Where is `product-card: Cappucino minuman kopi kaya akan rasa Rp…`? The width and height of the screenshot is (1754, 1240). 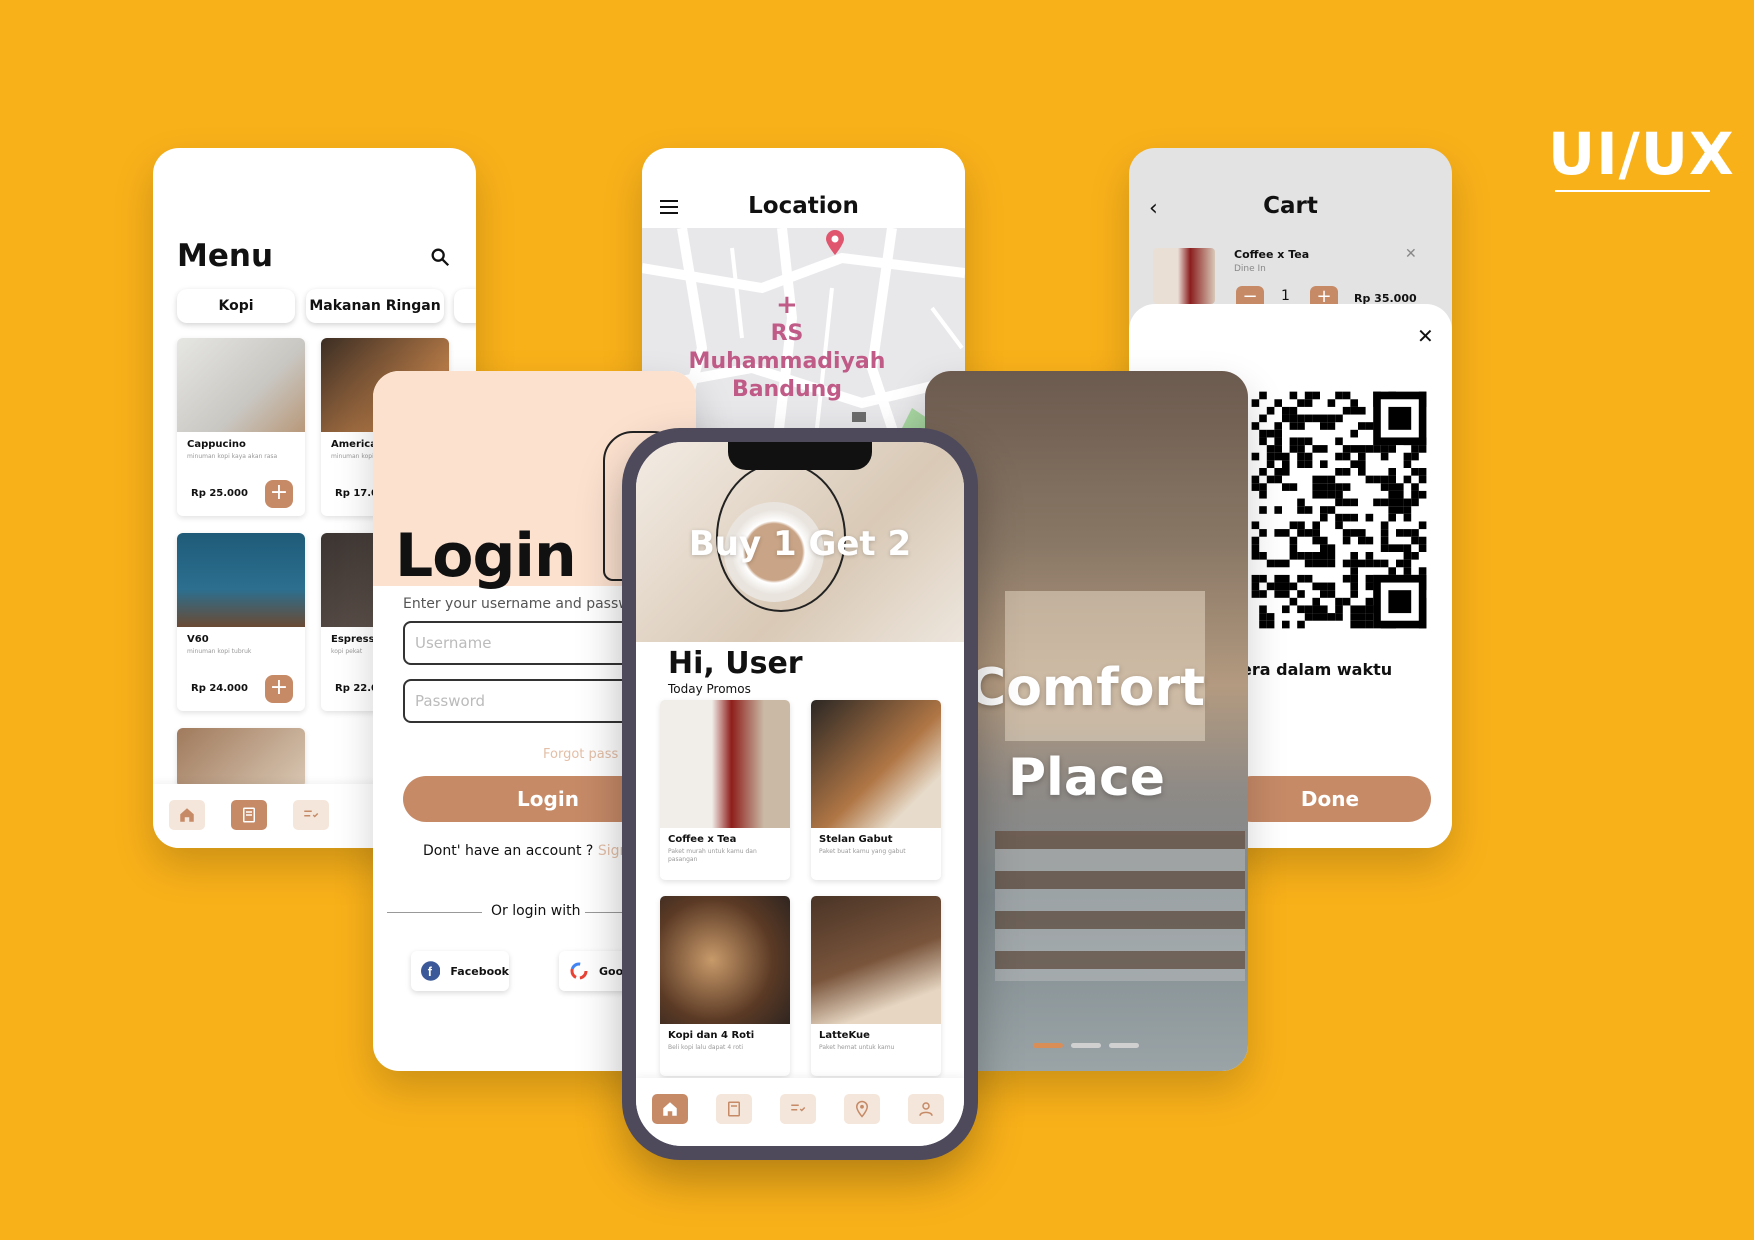
product-card: Cappucino minuman kopi kaya akan rasa Rp… is located at coordinates (241, 427).